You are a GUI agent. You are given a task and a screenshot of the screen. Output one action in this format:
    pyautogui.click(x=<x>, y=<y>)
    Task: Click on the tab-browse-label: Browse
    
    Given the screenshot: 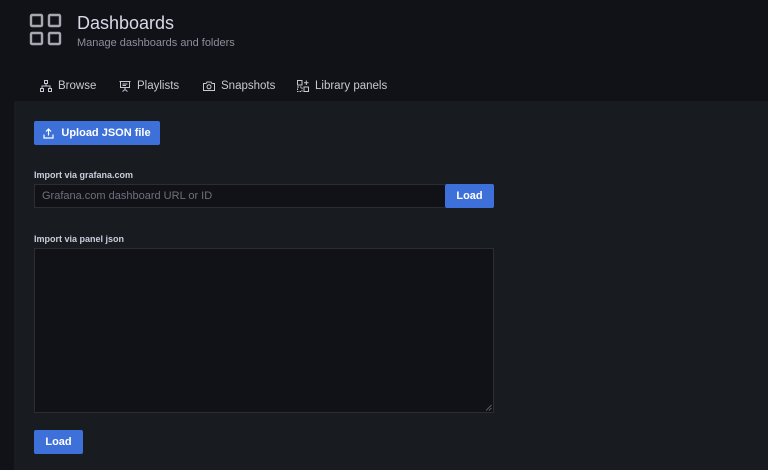 What is the action you would take?
    pyautogui.click(x=77, y=86)
    